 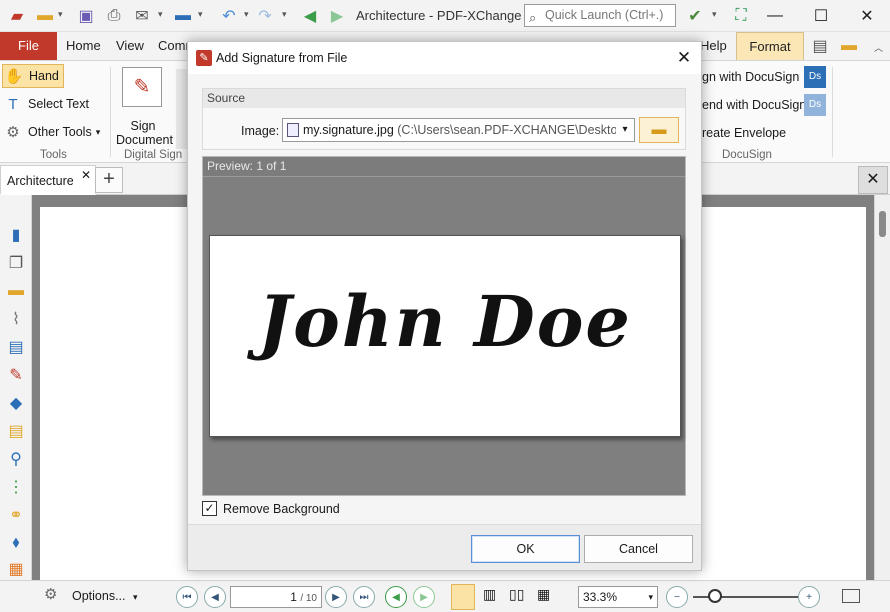 What do you see at coordinates (16, 403) in the screenshot?
I see `layers-icon: ◆` at bounding box center [16, 403].